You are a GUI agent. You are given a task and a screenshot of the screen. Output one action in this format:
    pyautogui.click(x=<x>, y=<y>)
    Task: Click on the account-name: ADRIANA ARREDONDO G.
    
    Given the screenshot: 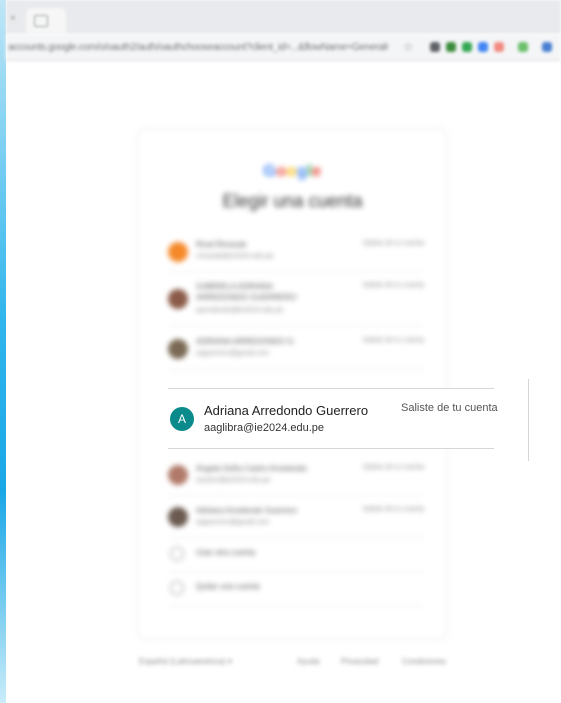 What is the action you would take?
    pyautogui.click(x=246, y=341)
    